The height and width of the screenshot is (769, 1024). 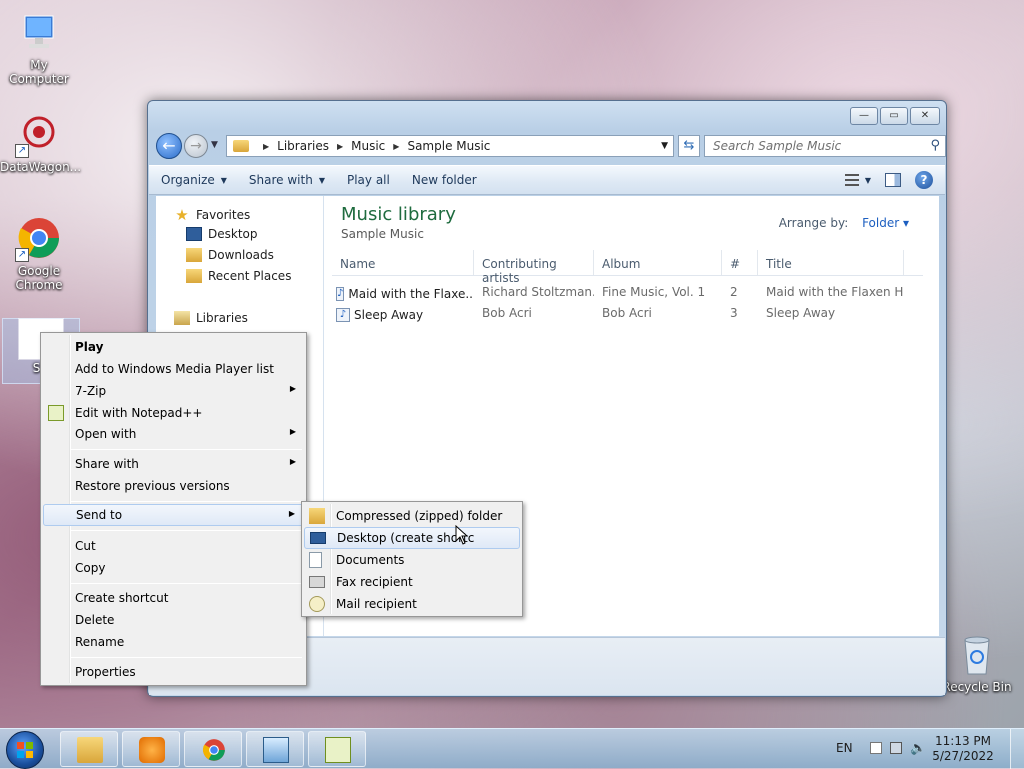 What do you see at coordinates (89, 749) in the screenshot?
I see `taskbar-explorer` at bounding box center [89, 749].